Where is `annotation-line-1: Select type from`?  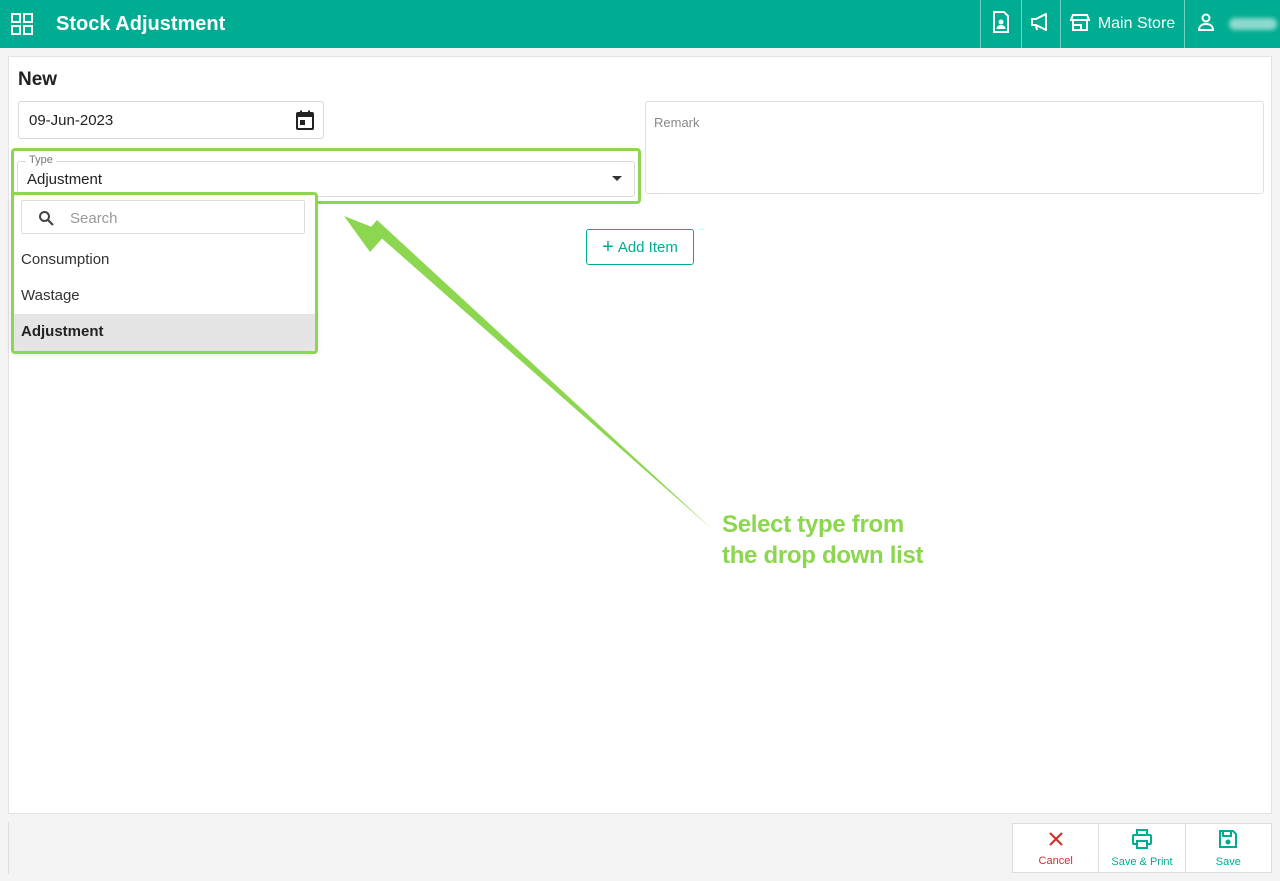 annotation-line-1: Select type from is located at coordinates (813, 524).